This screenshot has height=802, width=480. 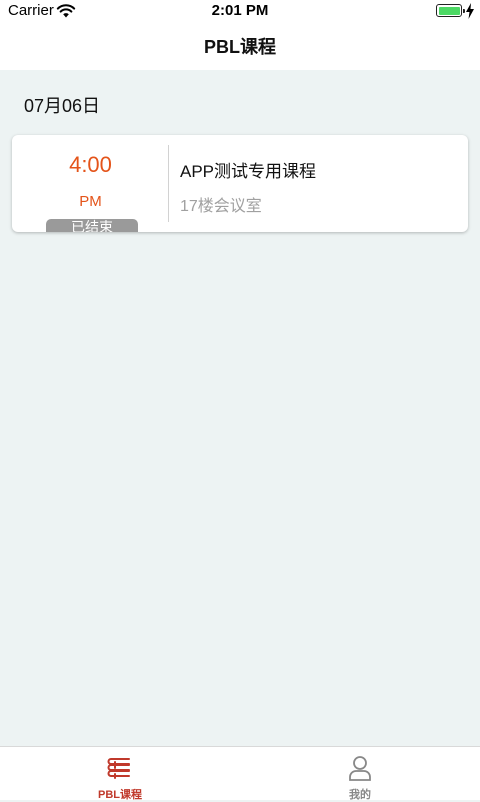 I want to click on course-time: 4:00, so click(x=90, y=164).